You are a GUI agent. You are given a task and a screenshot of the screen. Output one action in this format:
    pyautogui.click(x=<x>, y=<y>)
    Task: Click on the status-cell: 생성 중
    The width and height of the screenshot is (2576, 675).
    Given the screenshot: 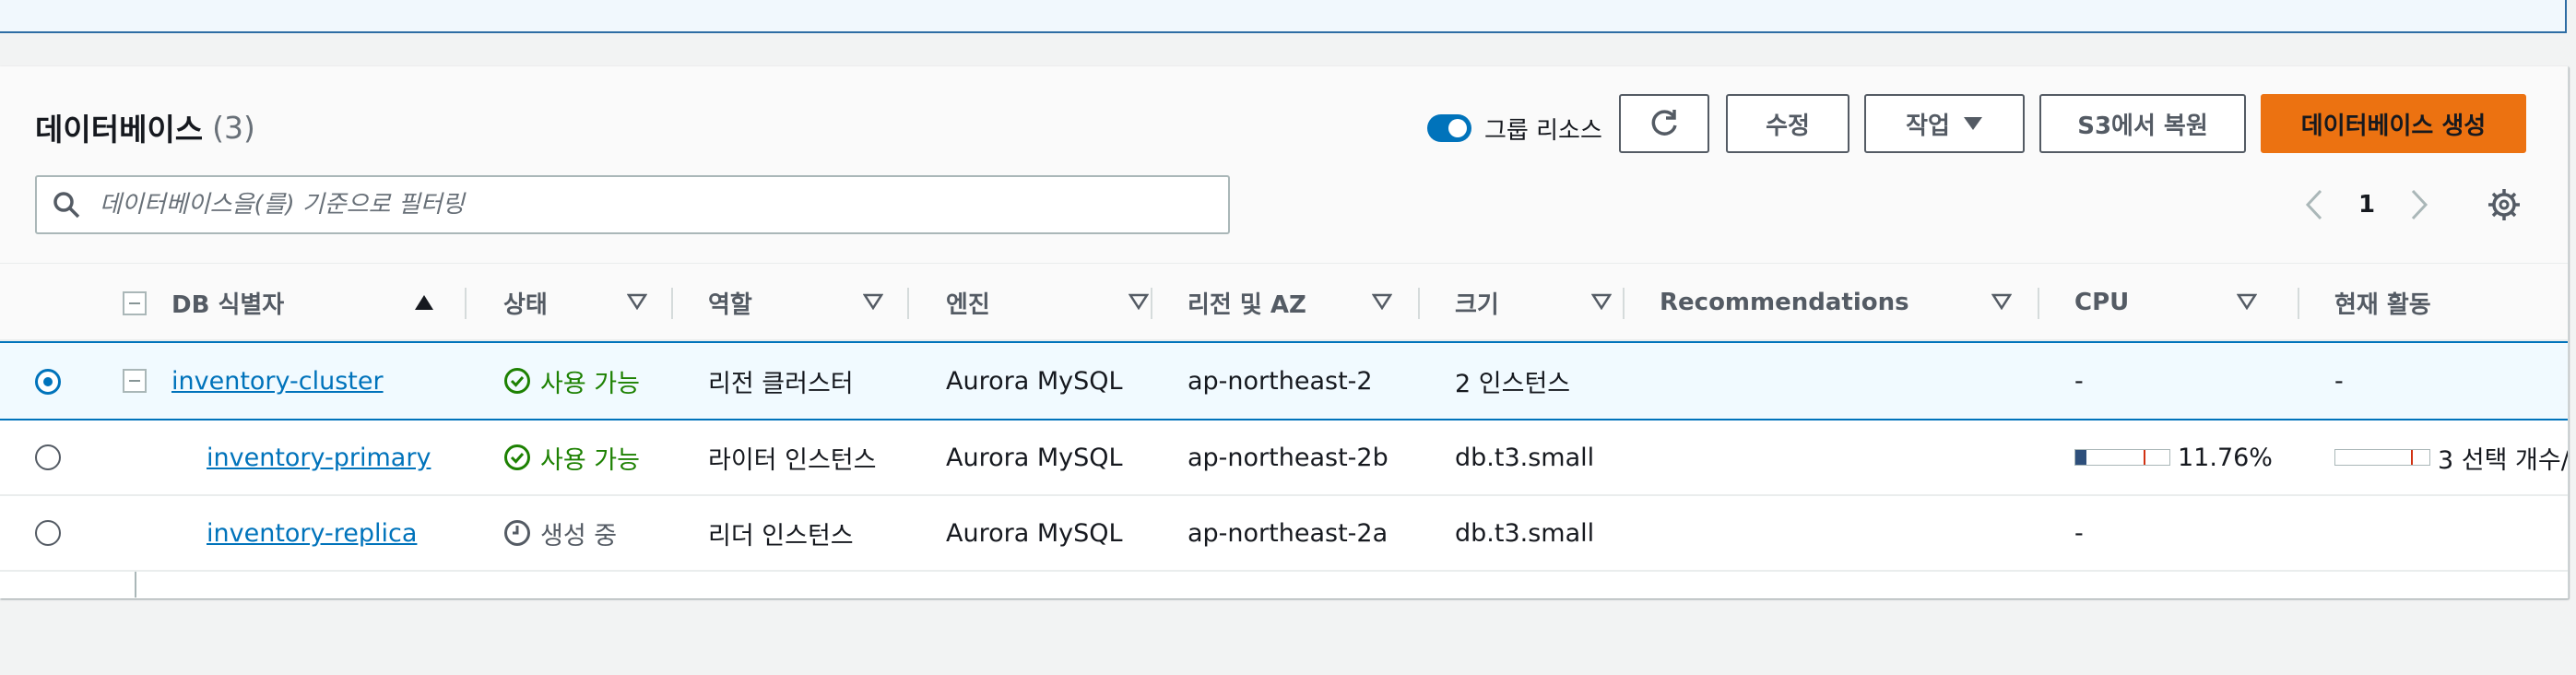 What is the action you would take?
    pyautogui.click(x=560, y=533)
    